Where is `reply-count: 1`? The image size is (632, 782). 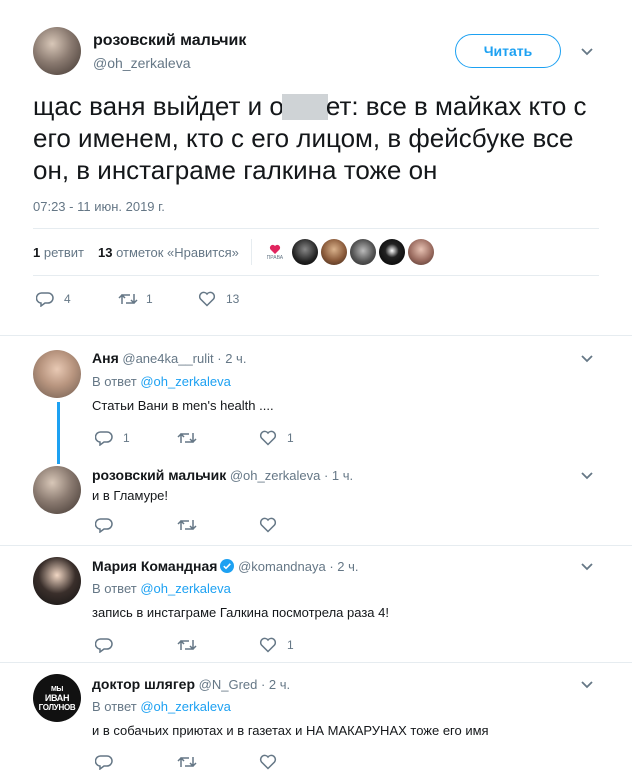
reply-count: 1 is located at coordinates (126, 438).